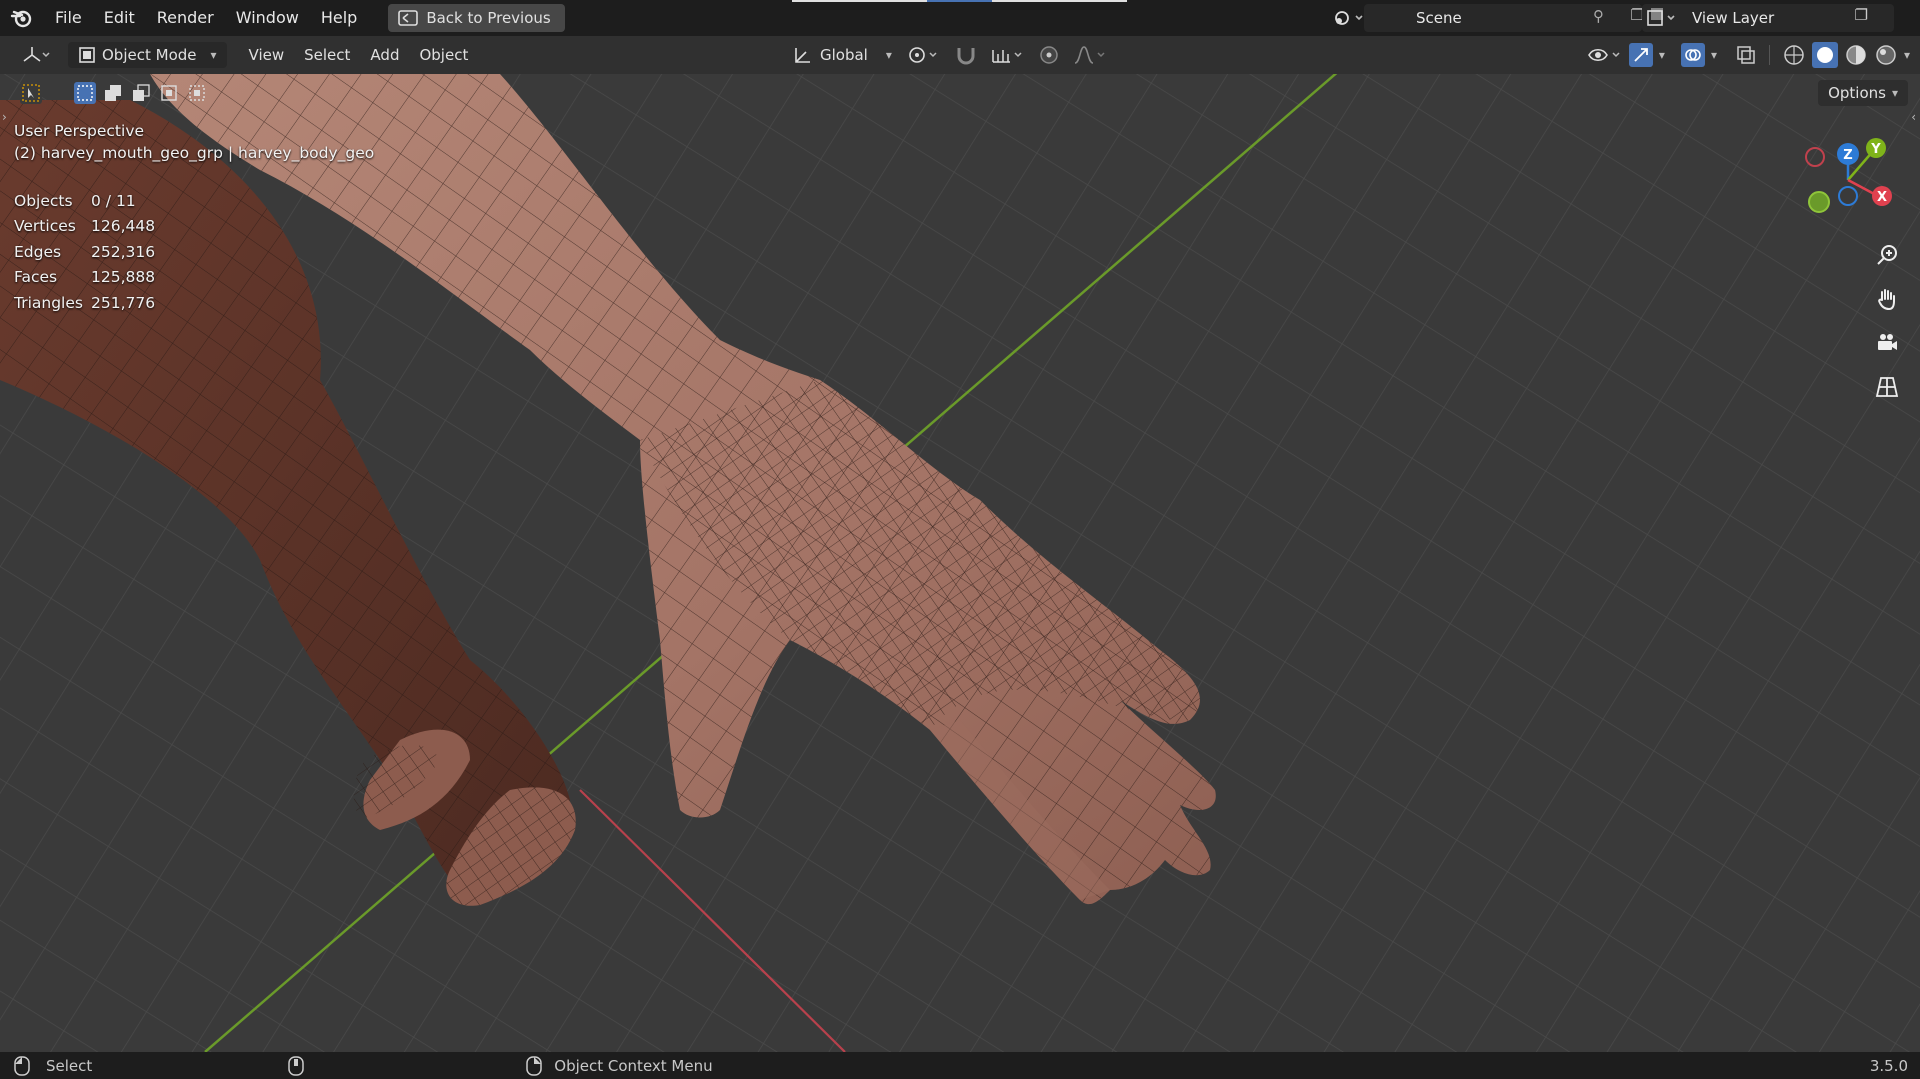 This screenshot has height=1079, width=1920. Describe the element at coordinates (185, 18) in the screenshot. I see `menu-render: Render` at that location.